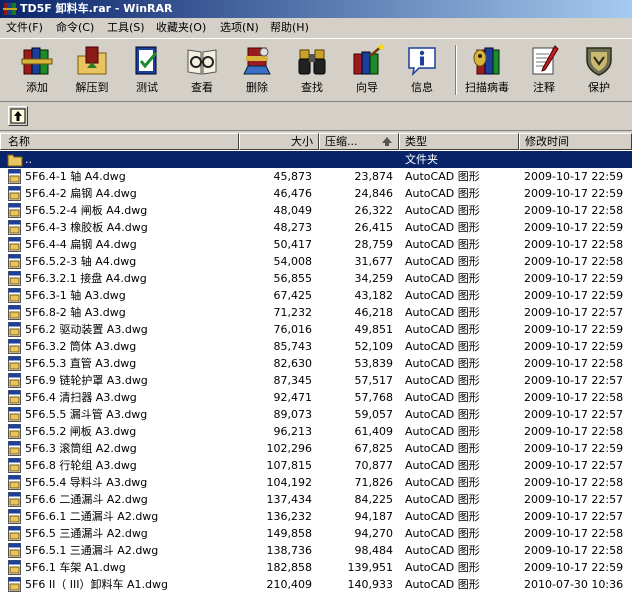  Describe the element at coordinates (75, 176) in the screenshot. I see `file-name: 5F6.4-1 轴 A4.dwg` at that location.